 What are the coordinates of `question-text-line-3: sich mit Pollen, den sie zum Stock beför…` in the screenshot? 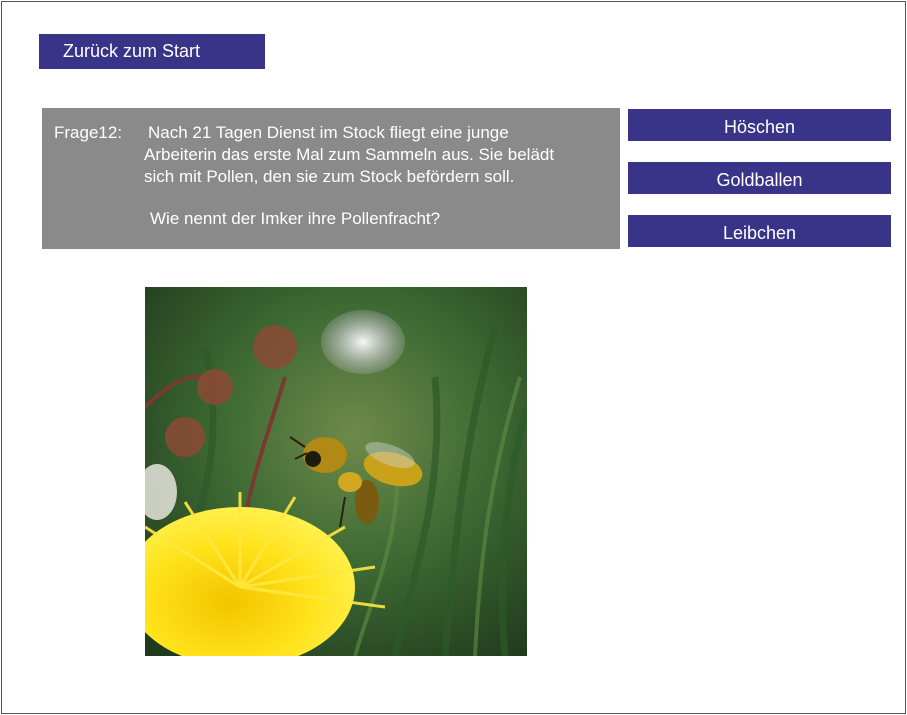 It's located at (329, 176).